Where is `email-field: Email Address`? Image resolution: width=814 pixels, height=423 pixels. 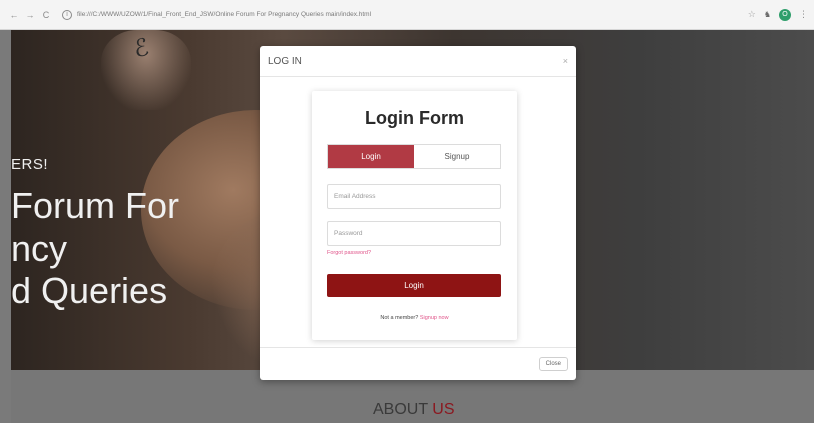
email-field: Email Address is located at coordinates (414, 196).